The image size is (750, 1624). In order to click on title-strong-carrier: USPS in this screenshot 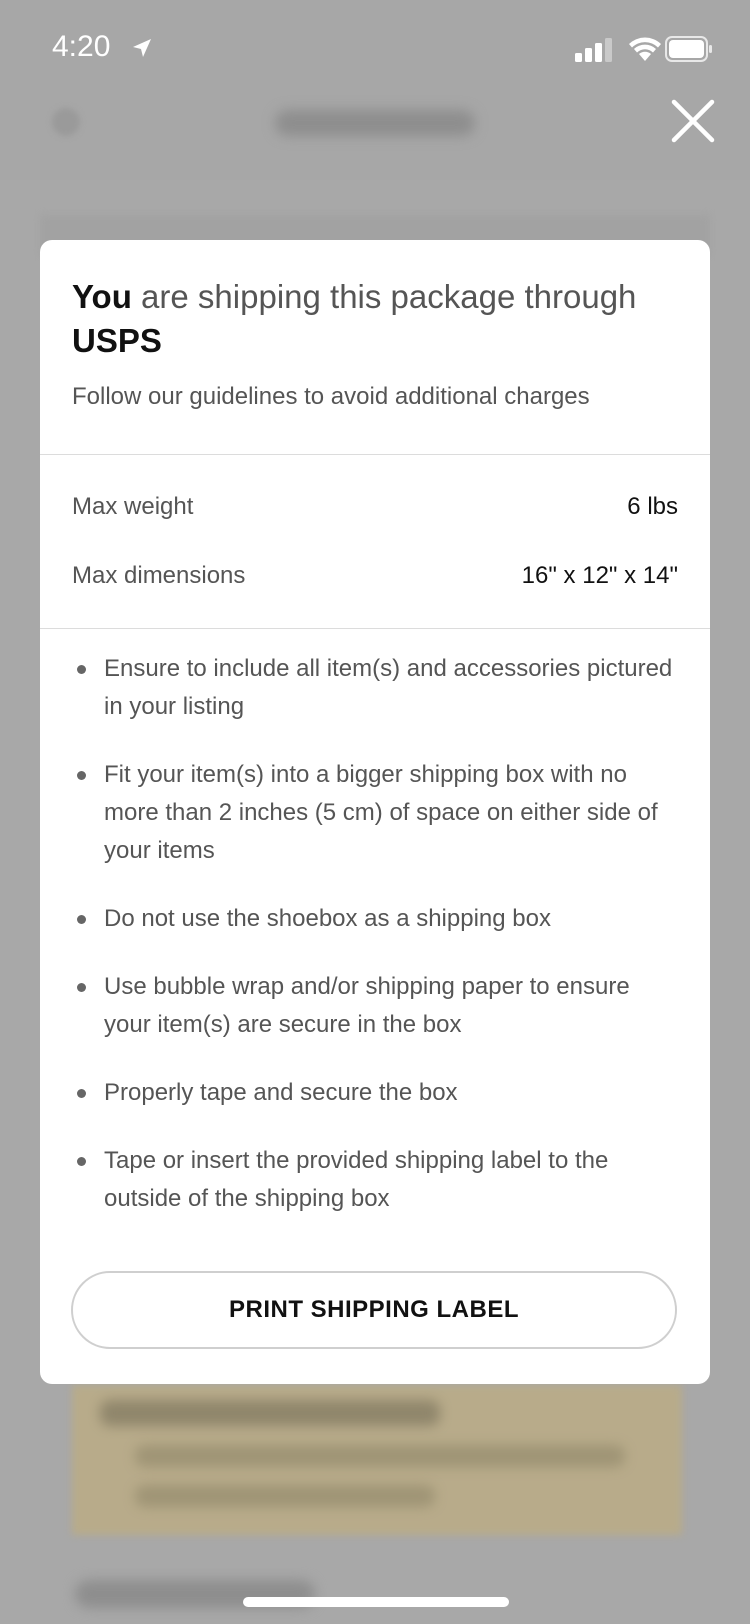, I will do `click(117, 340)`.